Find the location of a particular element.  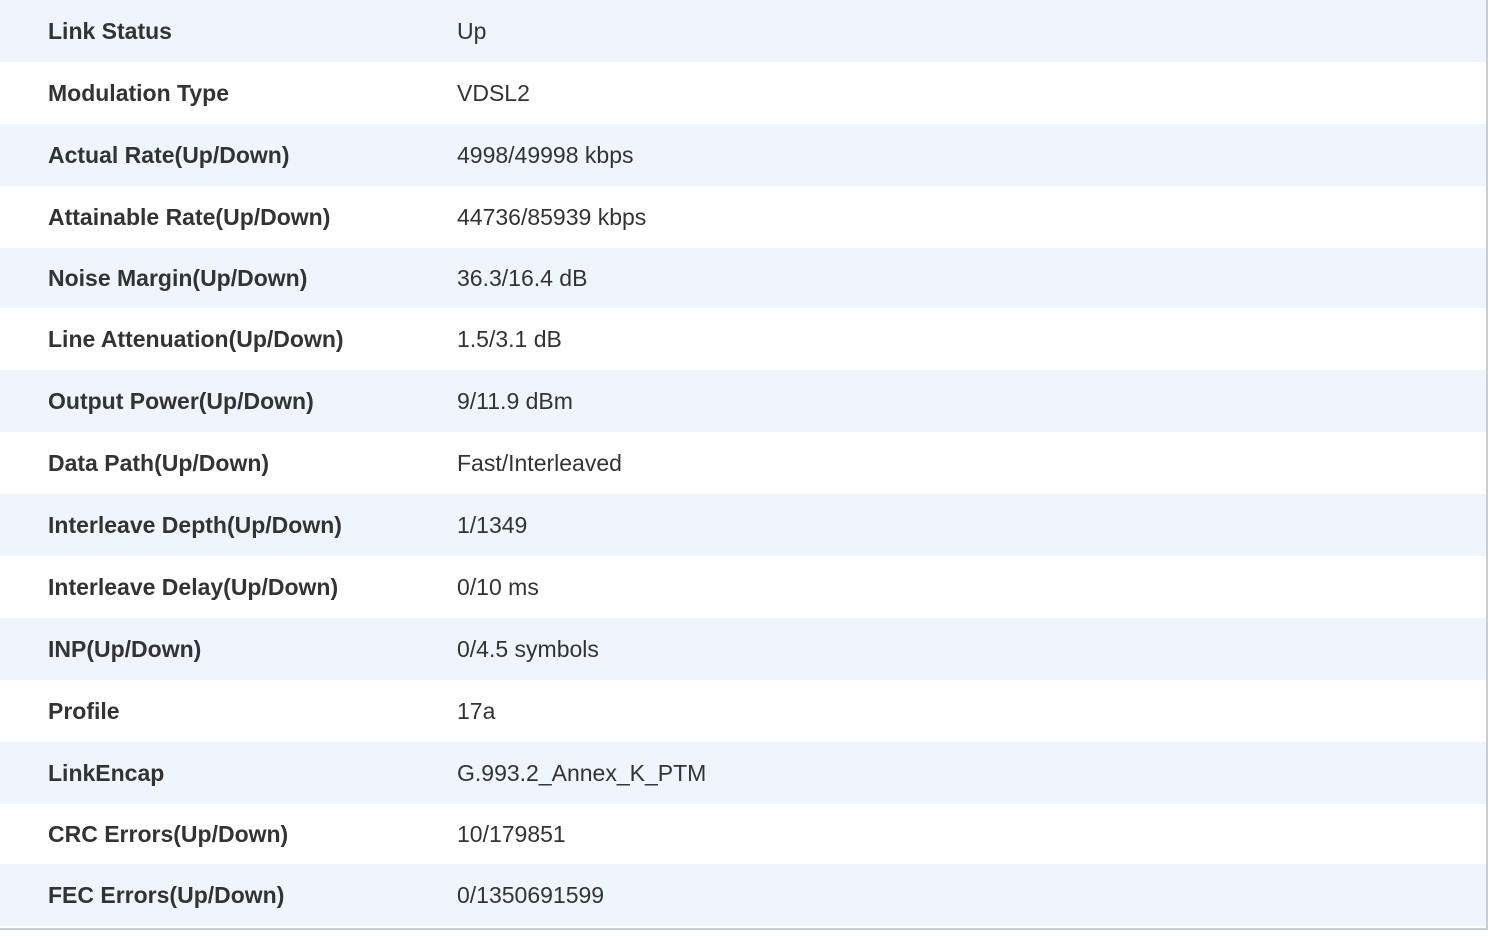

row-value: 17a is located at coordinates (476, 710).